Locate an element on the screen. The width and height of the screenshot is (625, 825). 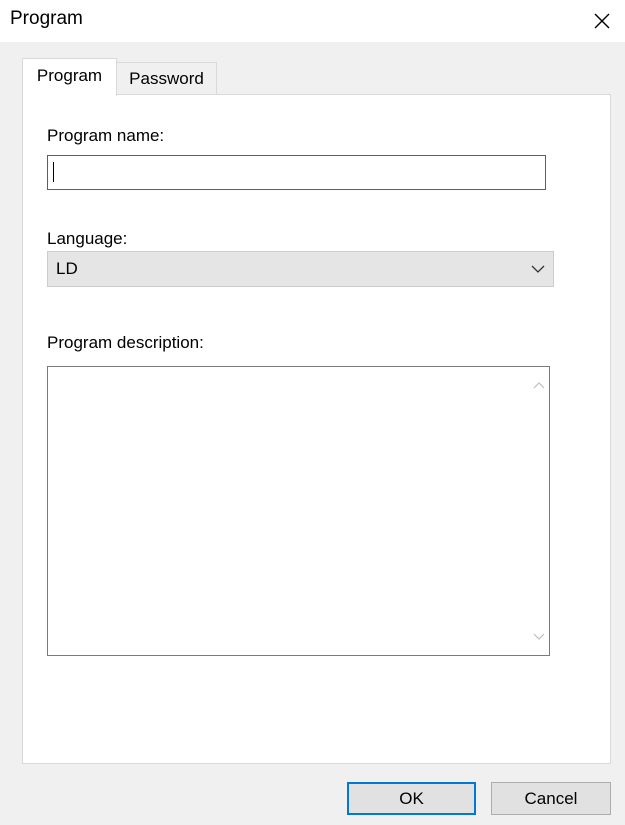
cancel-button: Cancel is located at coordinates (551, 798).